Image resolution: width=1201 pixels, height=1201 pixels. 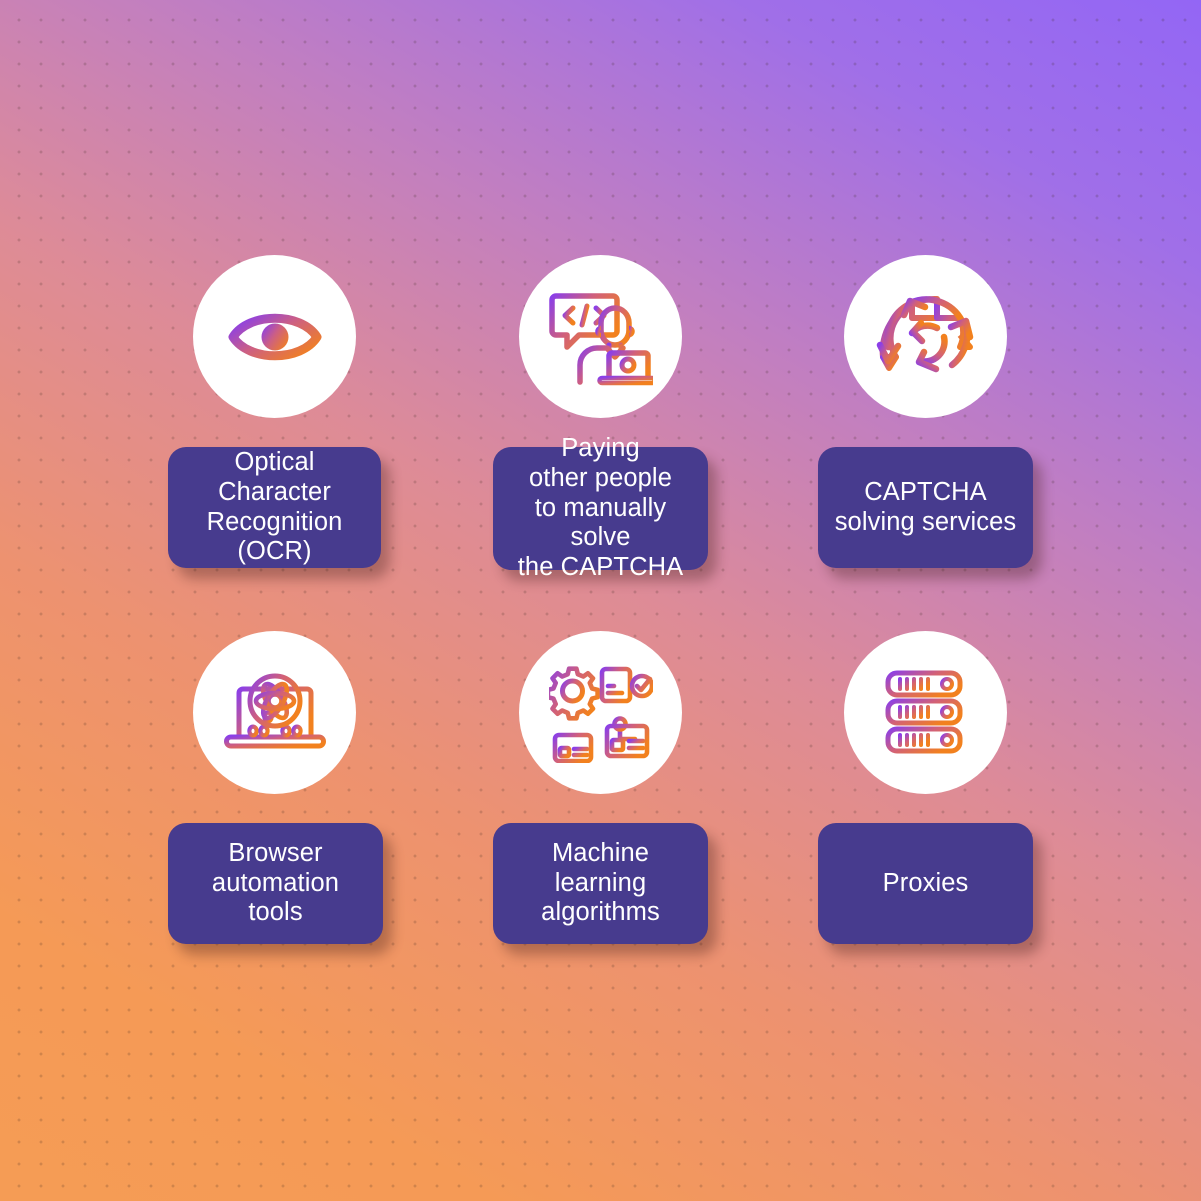 I want to click on card-label-browser-automation: Browser automation tools, so click(x=275, y=882).